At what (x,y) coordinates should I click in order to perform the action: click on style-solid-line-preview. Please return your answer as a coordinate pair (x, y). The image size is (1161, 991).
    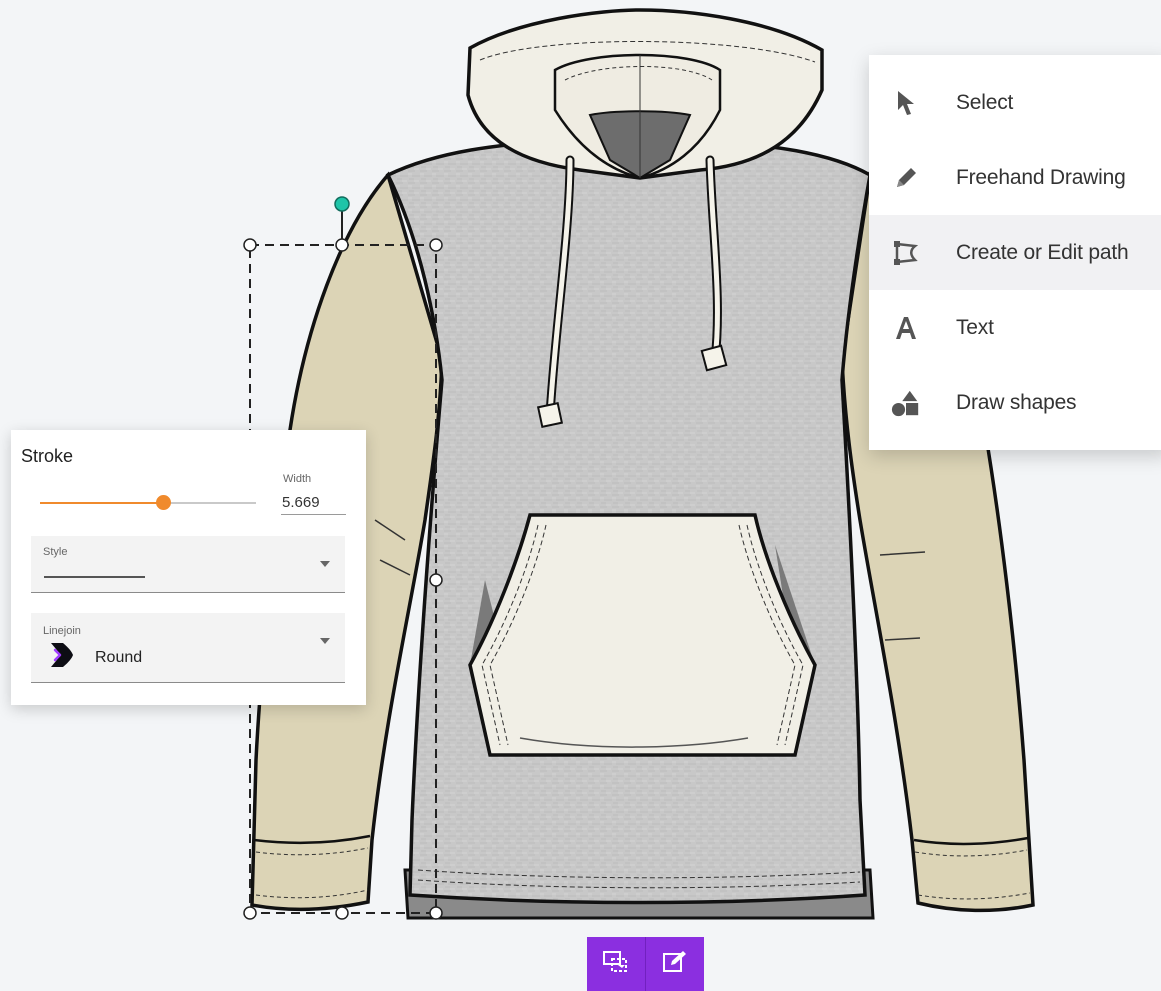
    Looking at the image, I should click on (94, 577).